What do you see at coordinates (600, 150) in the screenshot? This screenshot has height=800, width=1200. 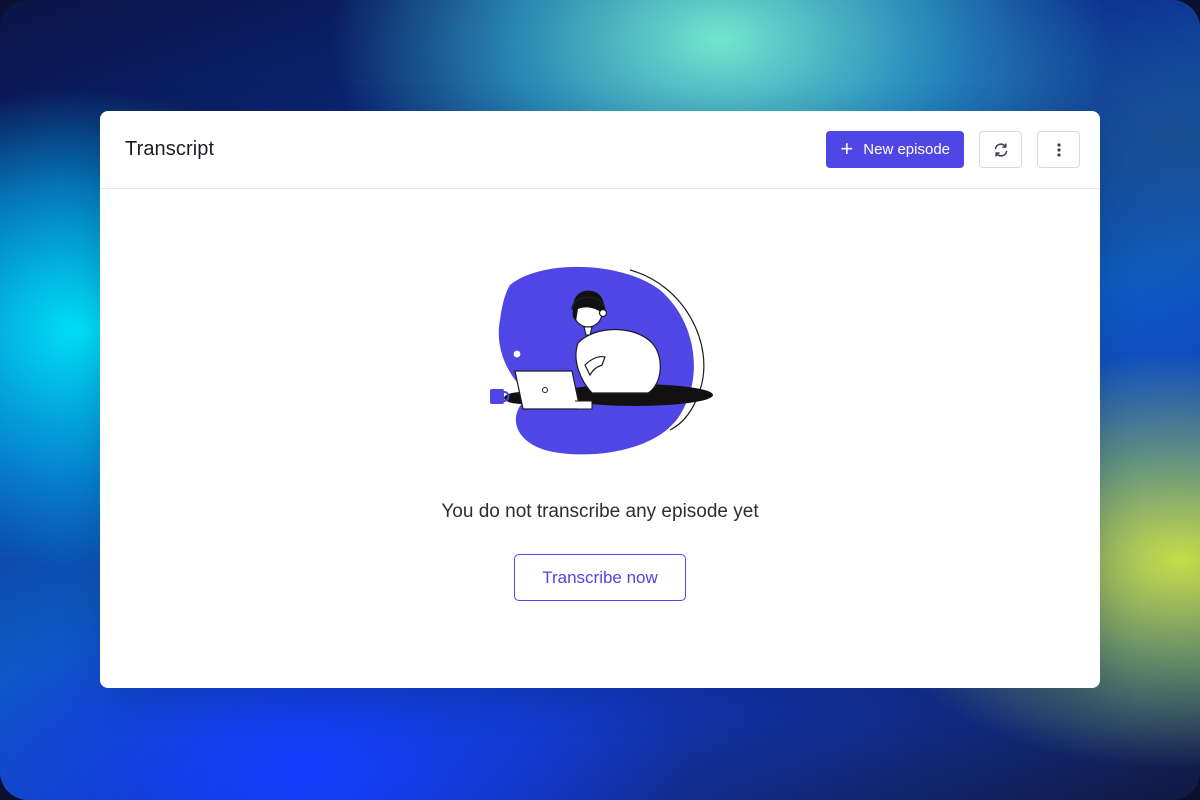 I see `panel-header: Transcript + New episode` at bounding box center [600, 150].